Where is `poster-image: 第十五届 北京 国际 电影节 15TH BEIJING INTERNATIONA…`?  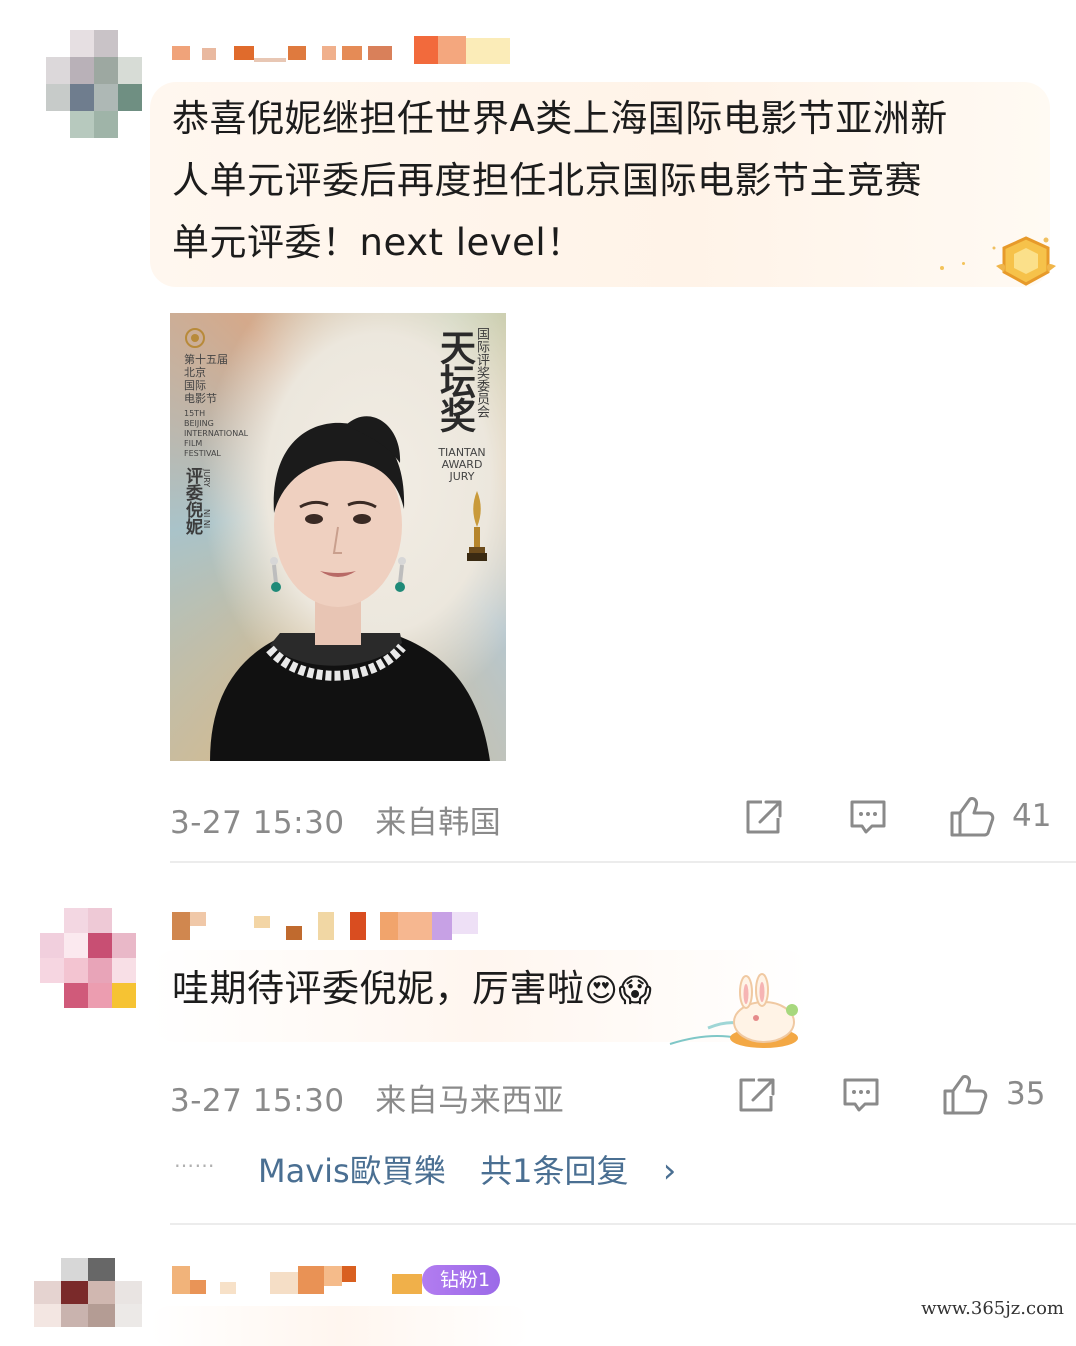
poster-image: 第十五届 北京 国际 电影节 15TH BEIJING INTERNATIONA… is located at coordinates (338, 537).